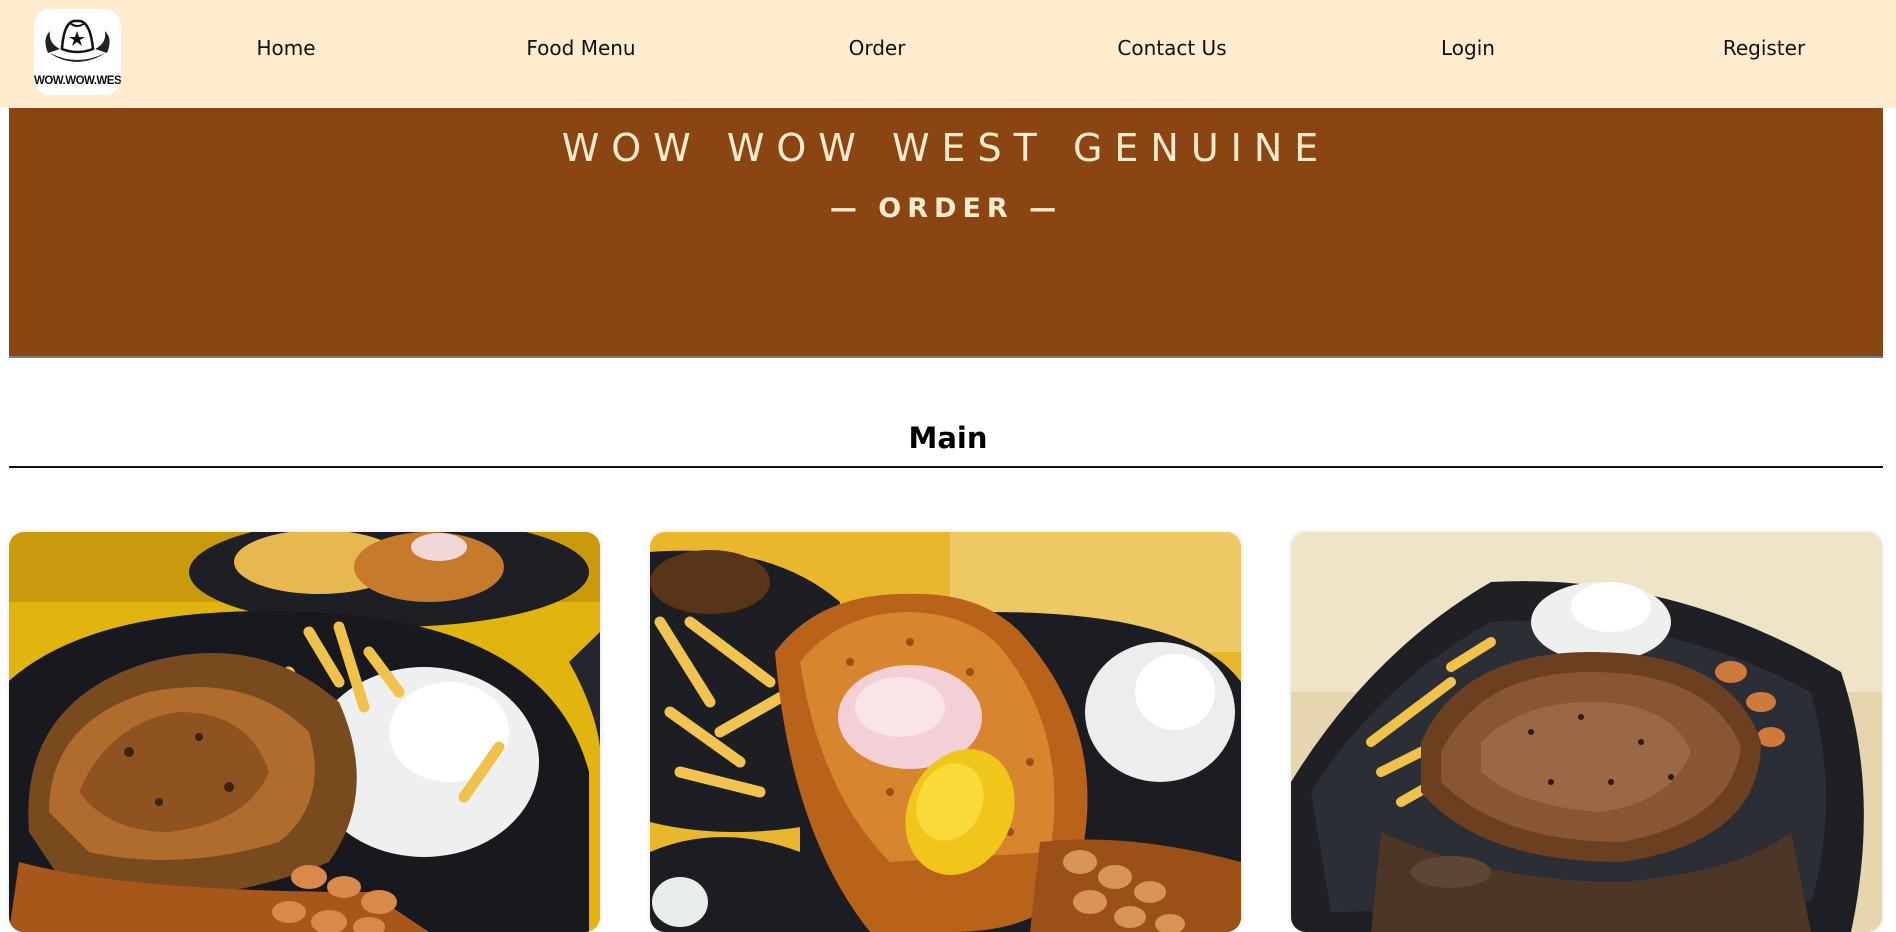  What do you see at coordinates (877, 48) in the screenshot?
I see `nav-link-order: Order` at bounding box center [877, 48].